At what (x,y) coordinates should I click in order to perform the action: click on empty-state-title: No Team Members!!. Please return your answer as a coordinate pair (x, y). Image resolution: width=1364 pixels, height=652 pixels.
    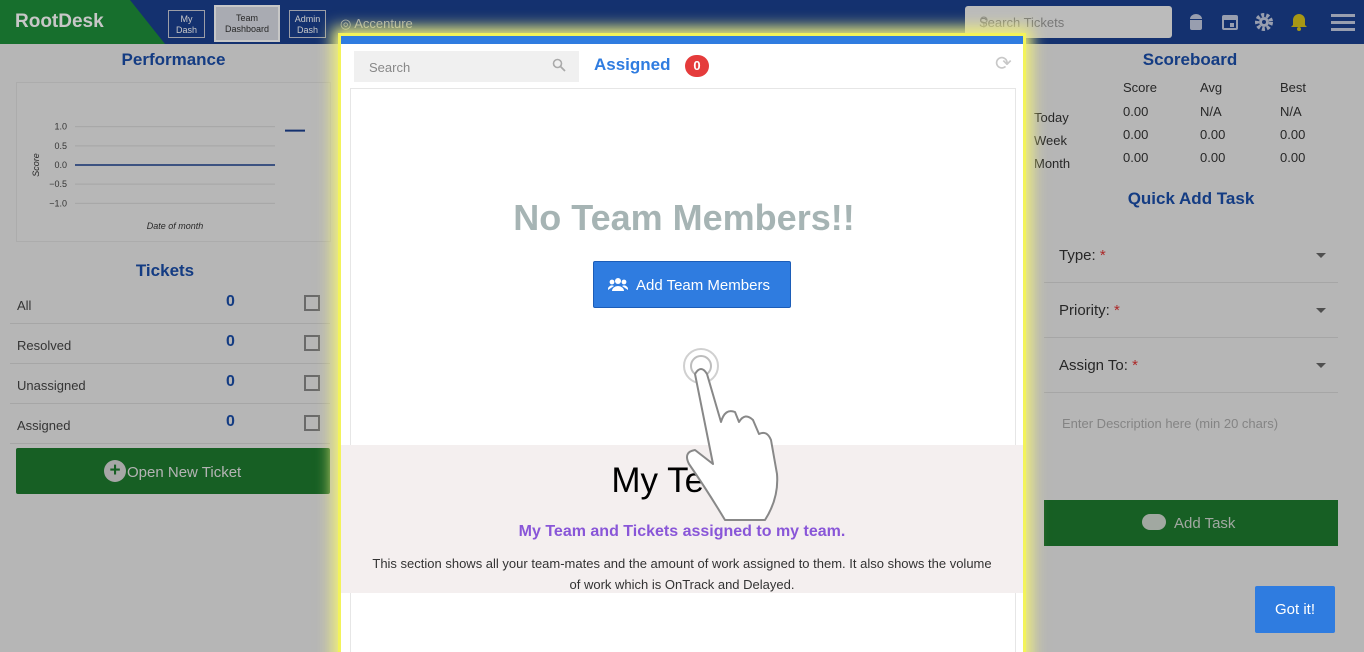
    Looking at the image, I should click on (684, 217).